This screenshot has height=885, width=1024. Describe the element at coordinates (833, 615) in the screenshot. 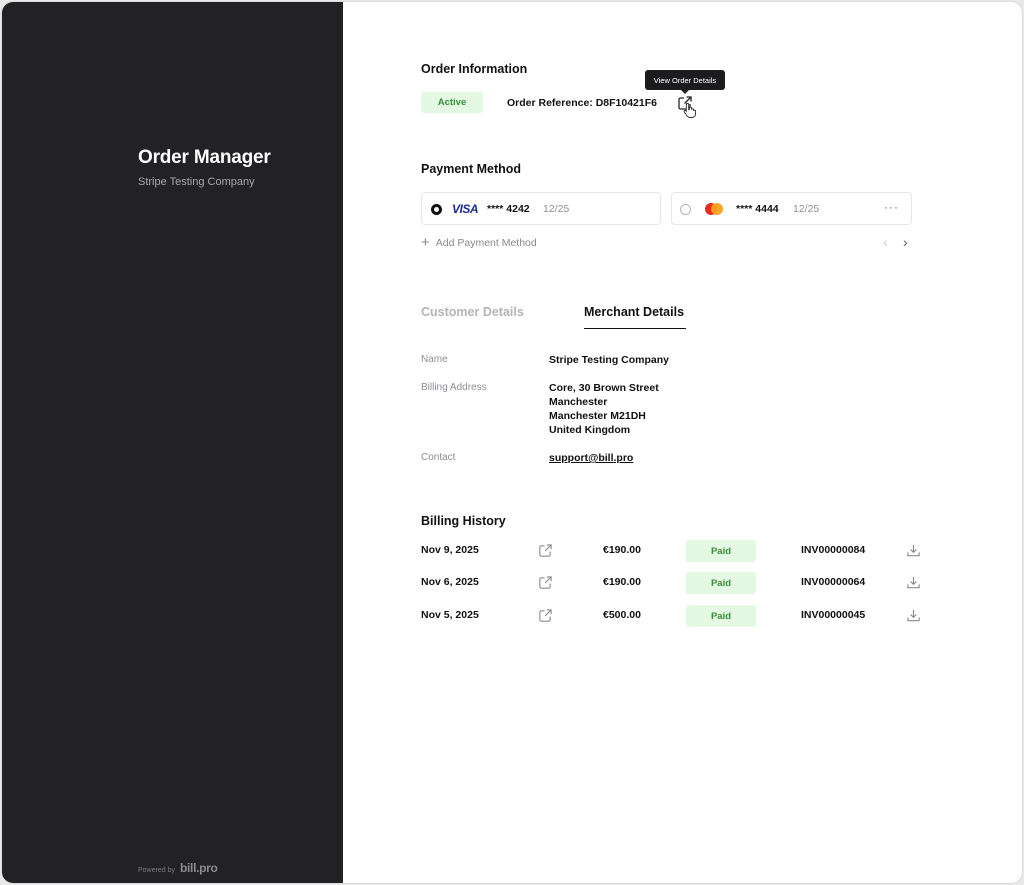

I see `invoice-number: INV00000045` at that location.